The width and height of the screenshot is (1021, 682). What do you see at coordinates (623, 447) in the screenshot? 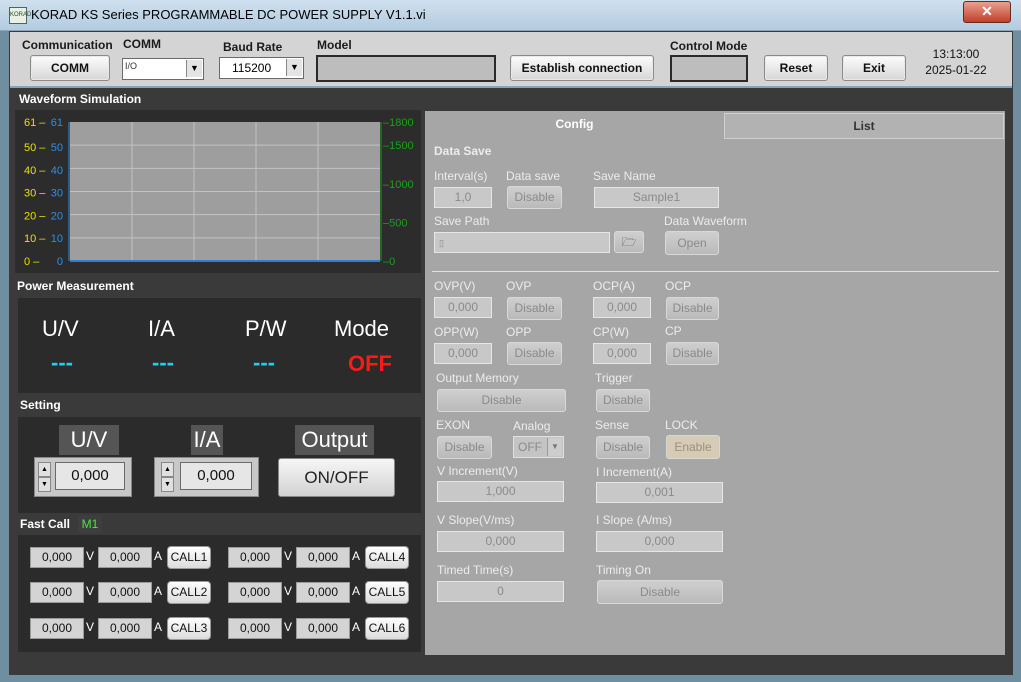
I see `sense-button: Disable` at bounding box center [623, 447].